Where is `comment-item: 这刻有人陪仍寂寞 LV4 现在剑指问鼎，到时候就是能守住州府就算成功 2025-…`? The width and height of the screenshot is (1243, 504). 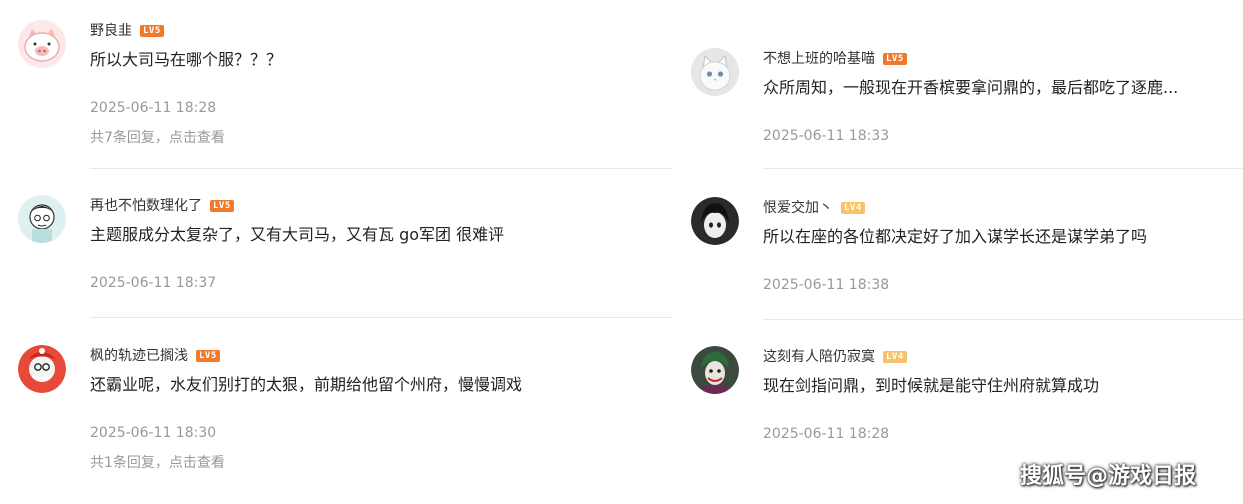 comment-item: 这刻有人陪仍寂寞 LV4 现在剑指问鼎，到时候就是能守住州府就算成功 2025-… is located at coordinates (967, 396).